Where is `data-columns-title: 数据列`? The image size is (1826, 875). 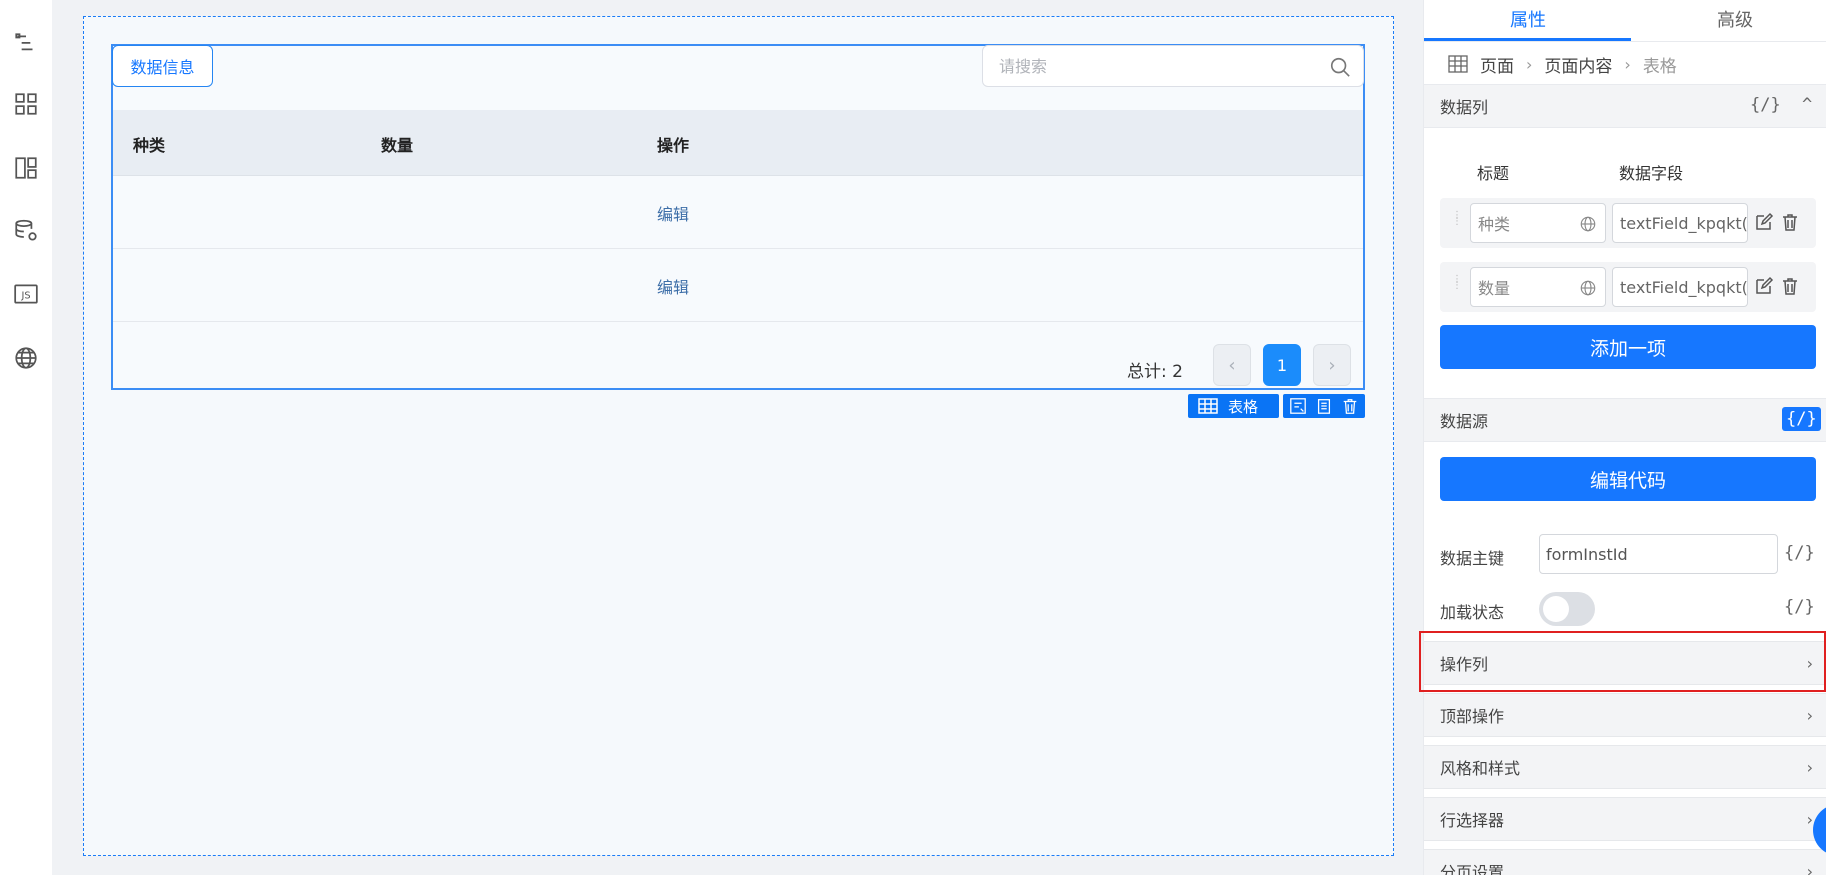 data-columns-title: 数据列 is located at coordinates (1464, 107).